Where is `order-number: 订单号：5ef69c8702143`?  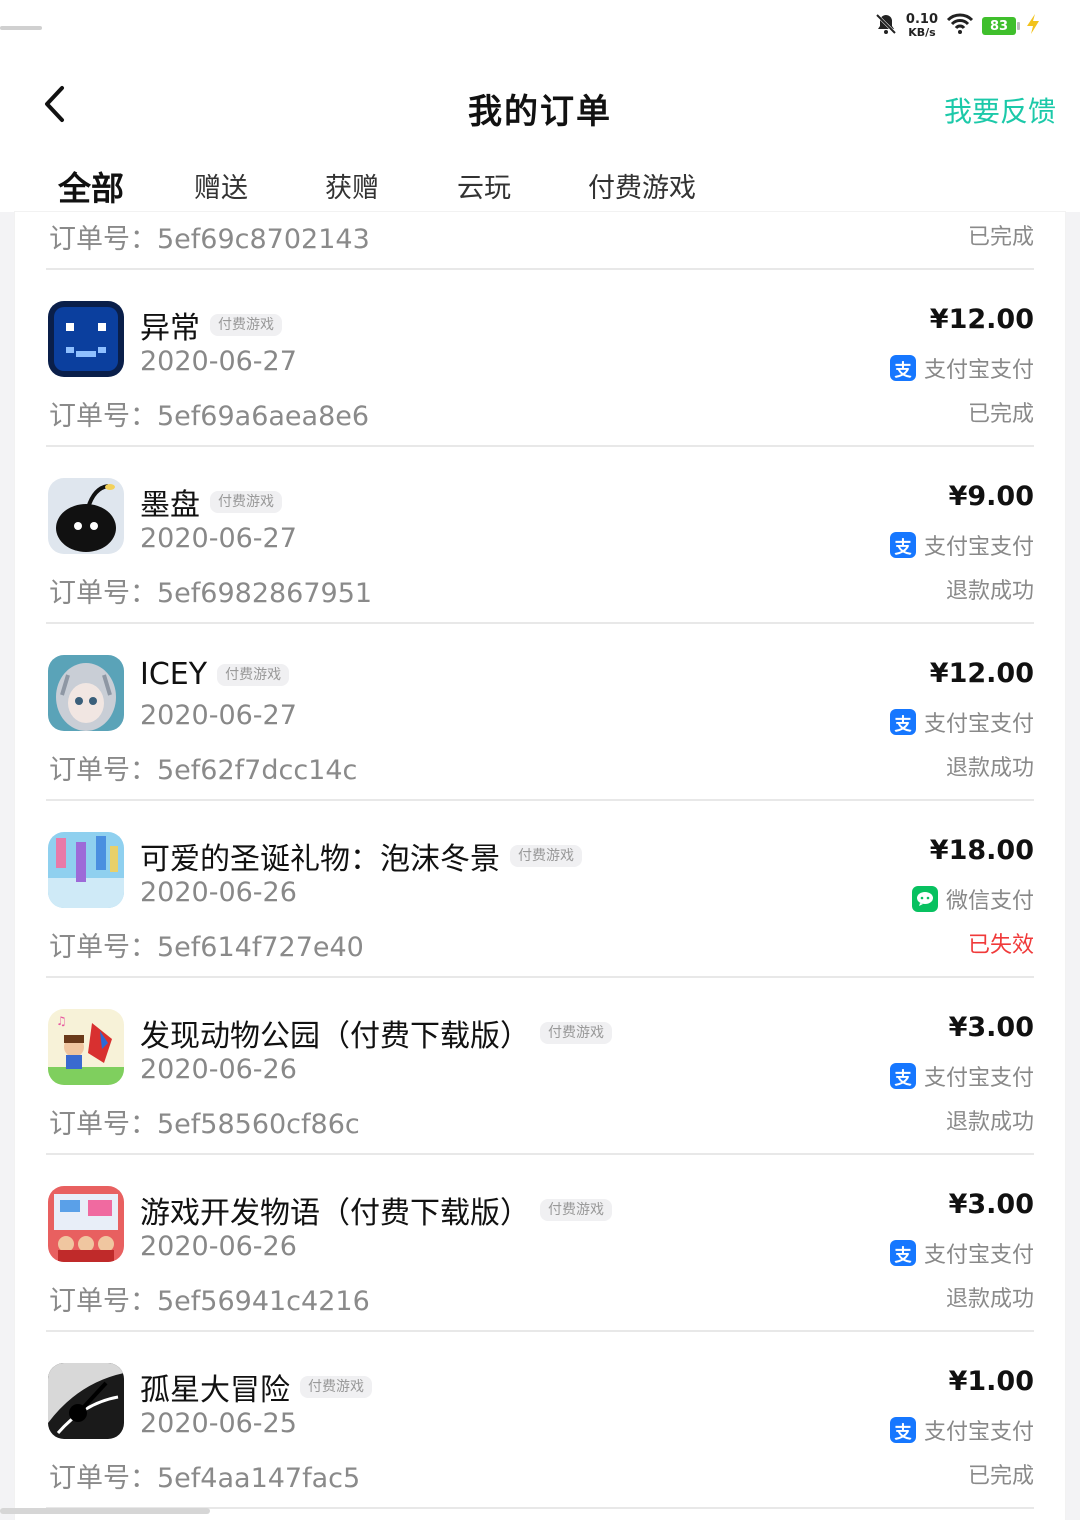 order-number: 订单号：5ef69c8702143 is located at coordinates (209, 236).